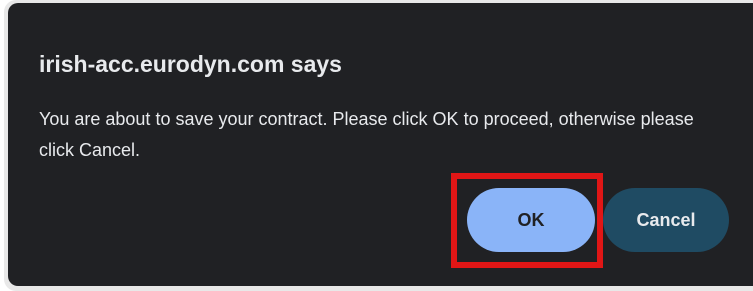 This screenshot has height=291, width=753. What do you see at coordinates (531, 220) in the screenshot?
I see `ok-button: OK` at bounding box center [531, 220].